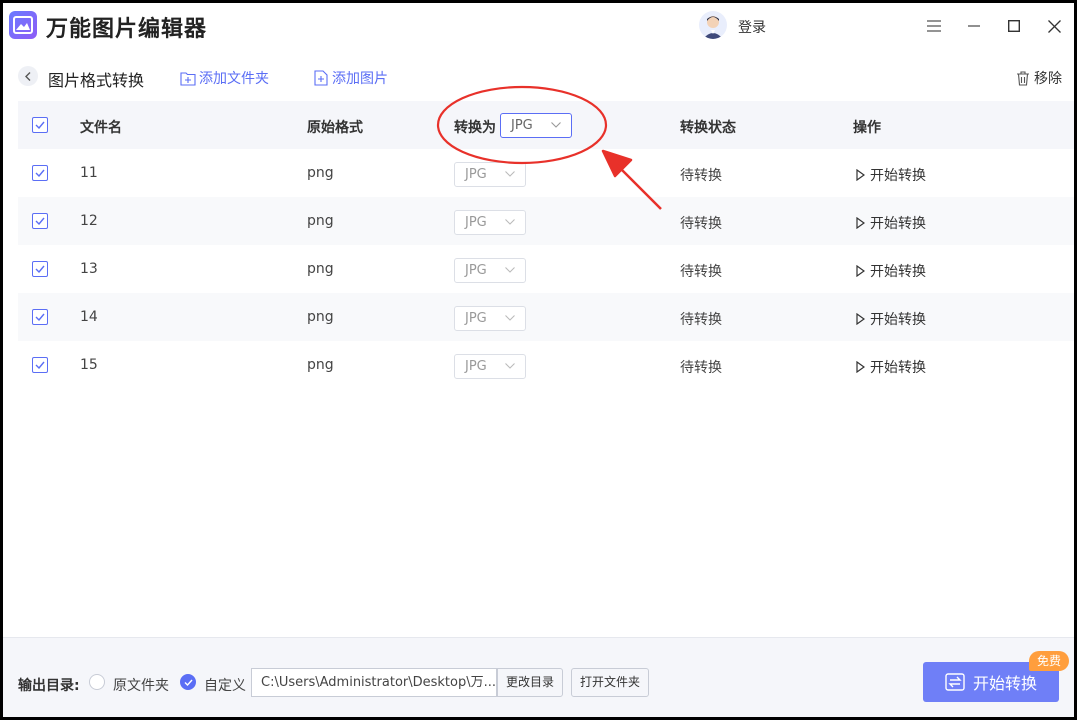  Describe the element at coordinates (360, 79) in the screenshot. I see `add-image-label: 添加图片` at that location.